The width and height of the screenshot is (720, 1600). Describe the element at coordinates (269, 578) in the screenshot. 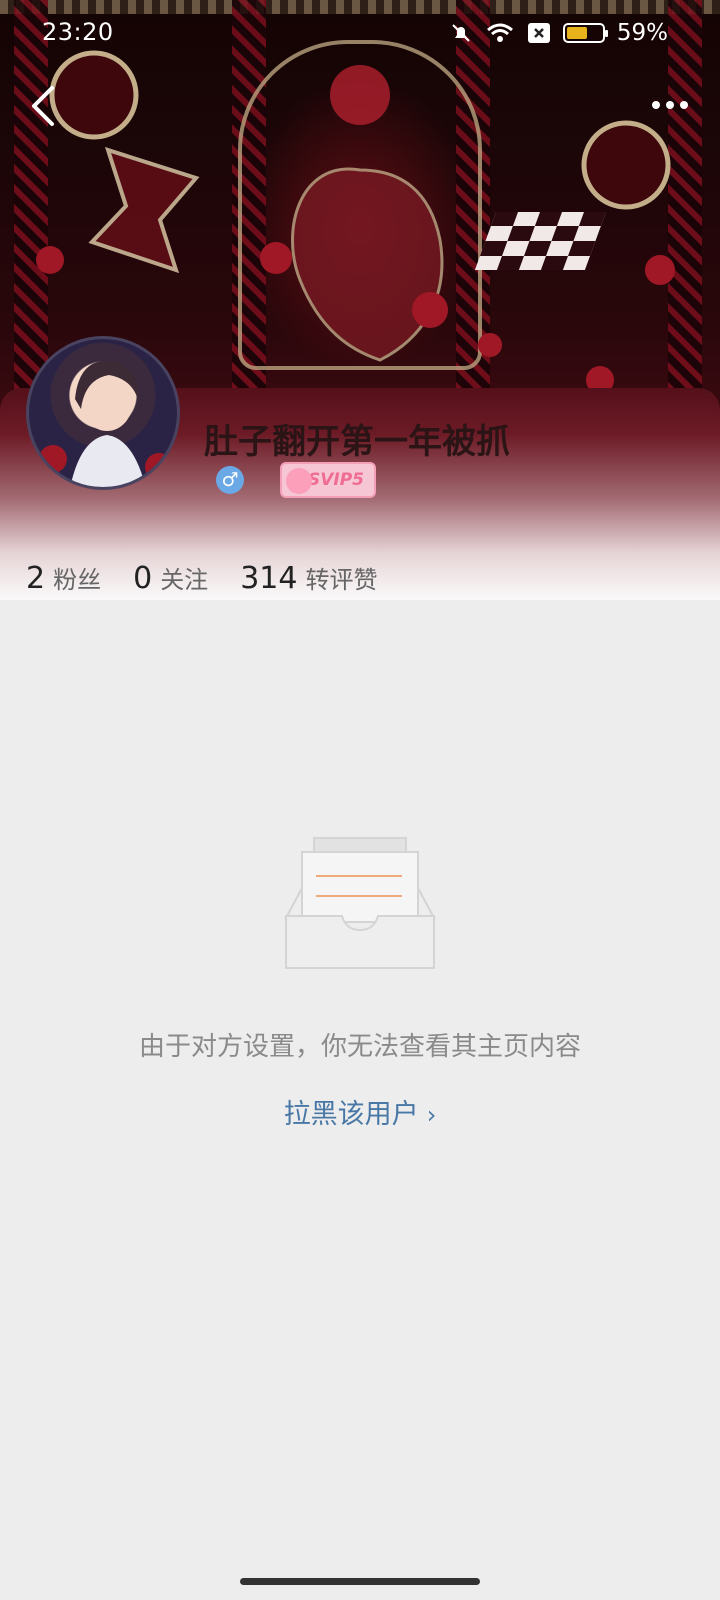

I see `stat-value: 314` at that location.